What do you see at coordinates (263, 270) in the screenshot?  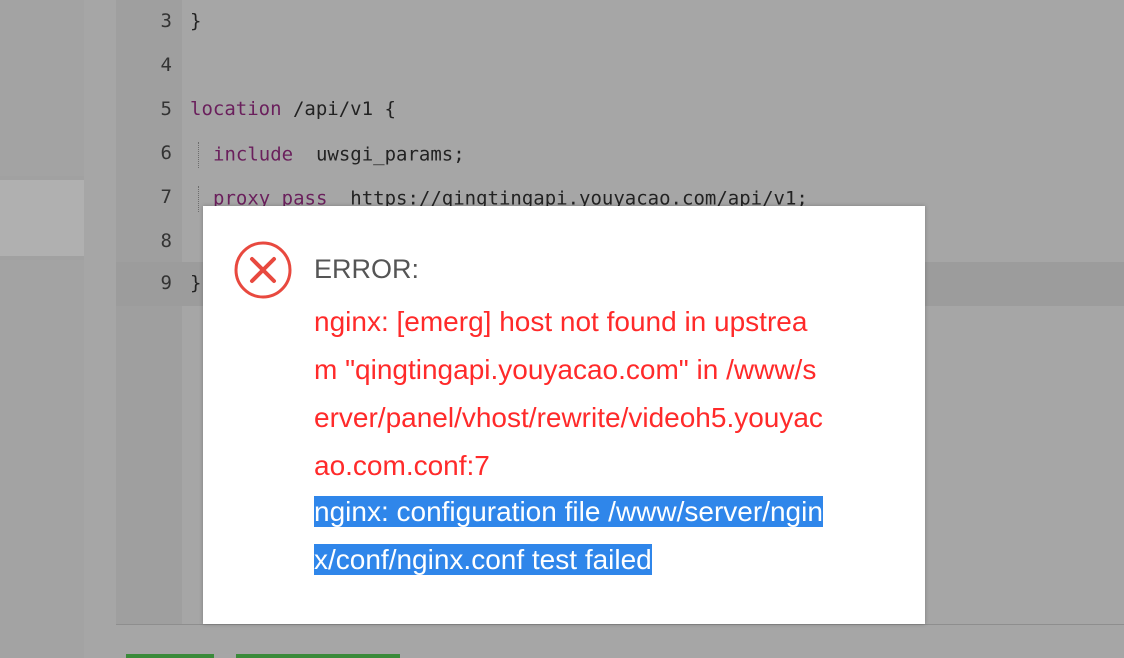 I see `error-circle-x-icon` at bounding box center [263, 270].